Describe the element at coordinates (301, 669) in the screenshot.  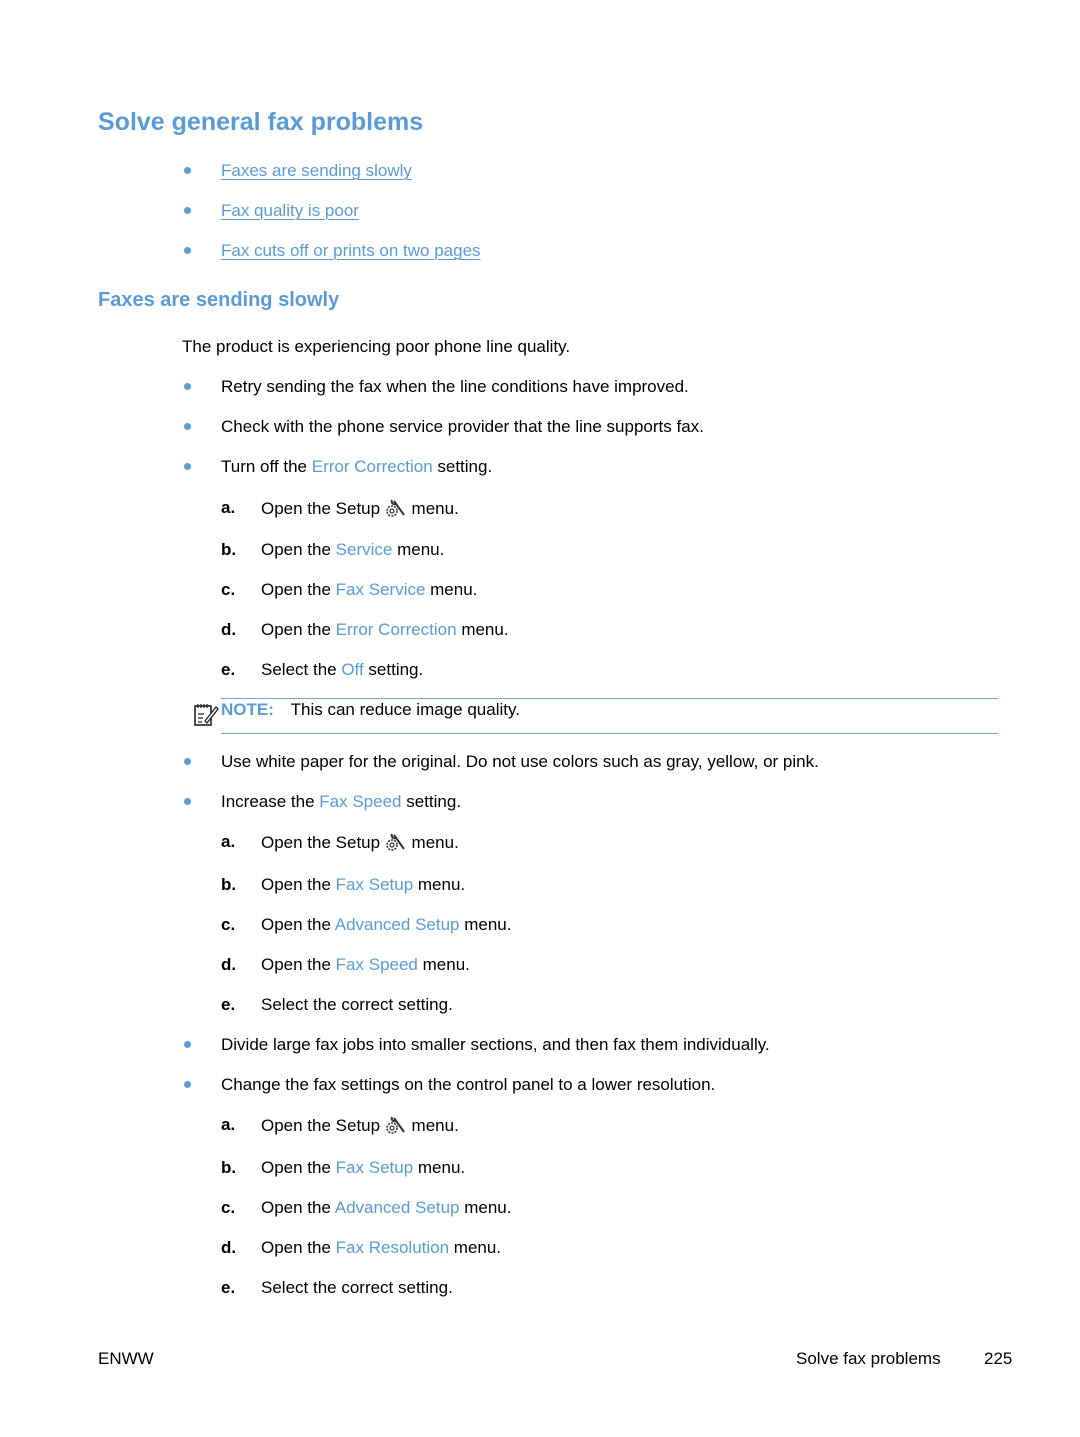
I see `text: Select the` at that location.